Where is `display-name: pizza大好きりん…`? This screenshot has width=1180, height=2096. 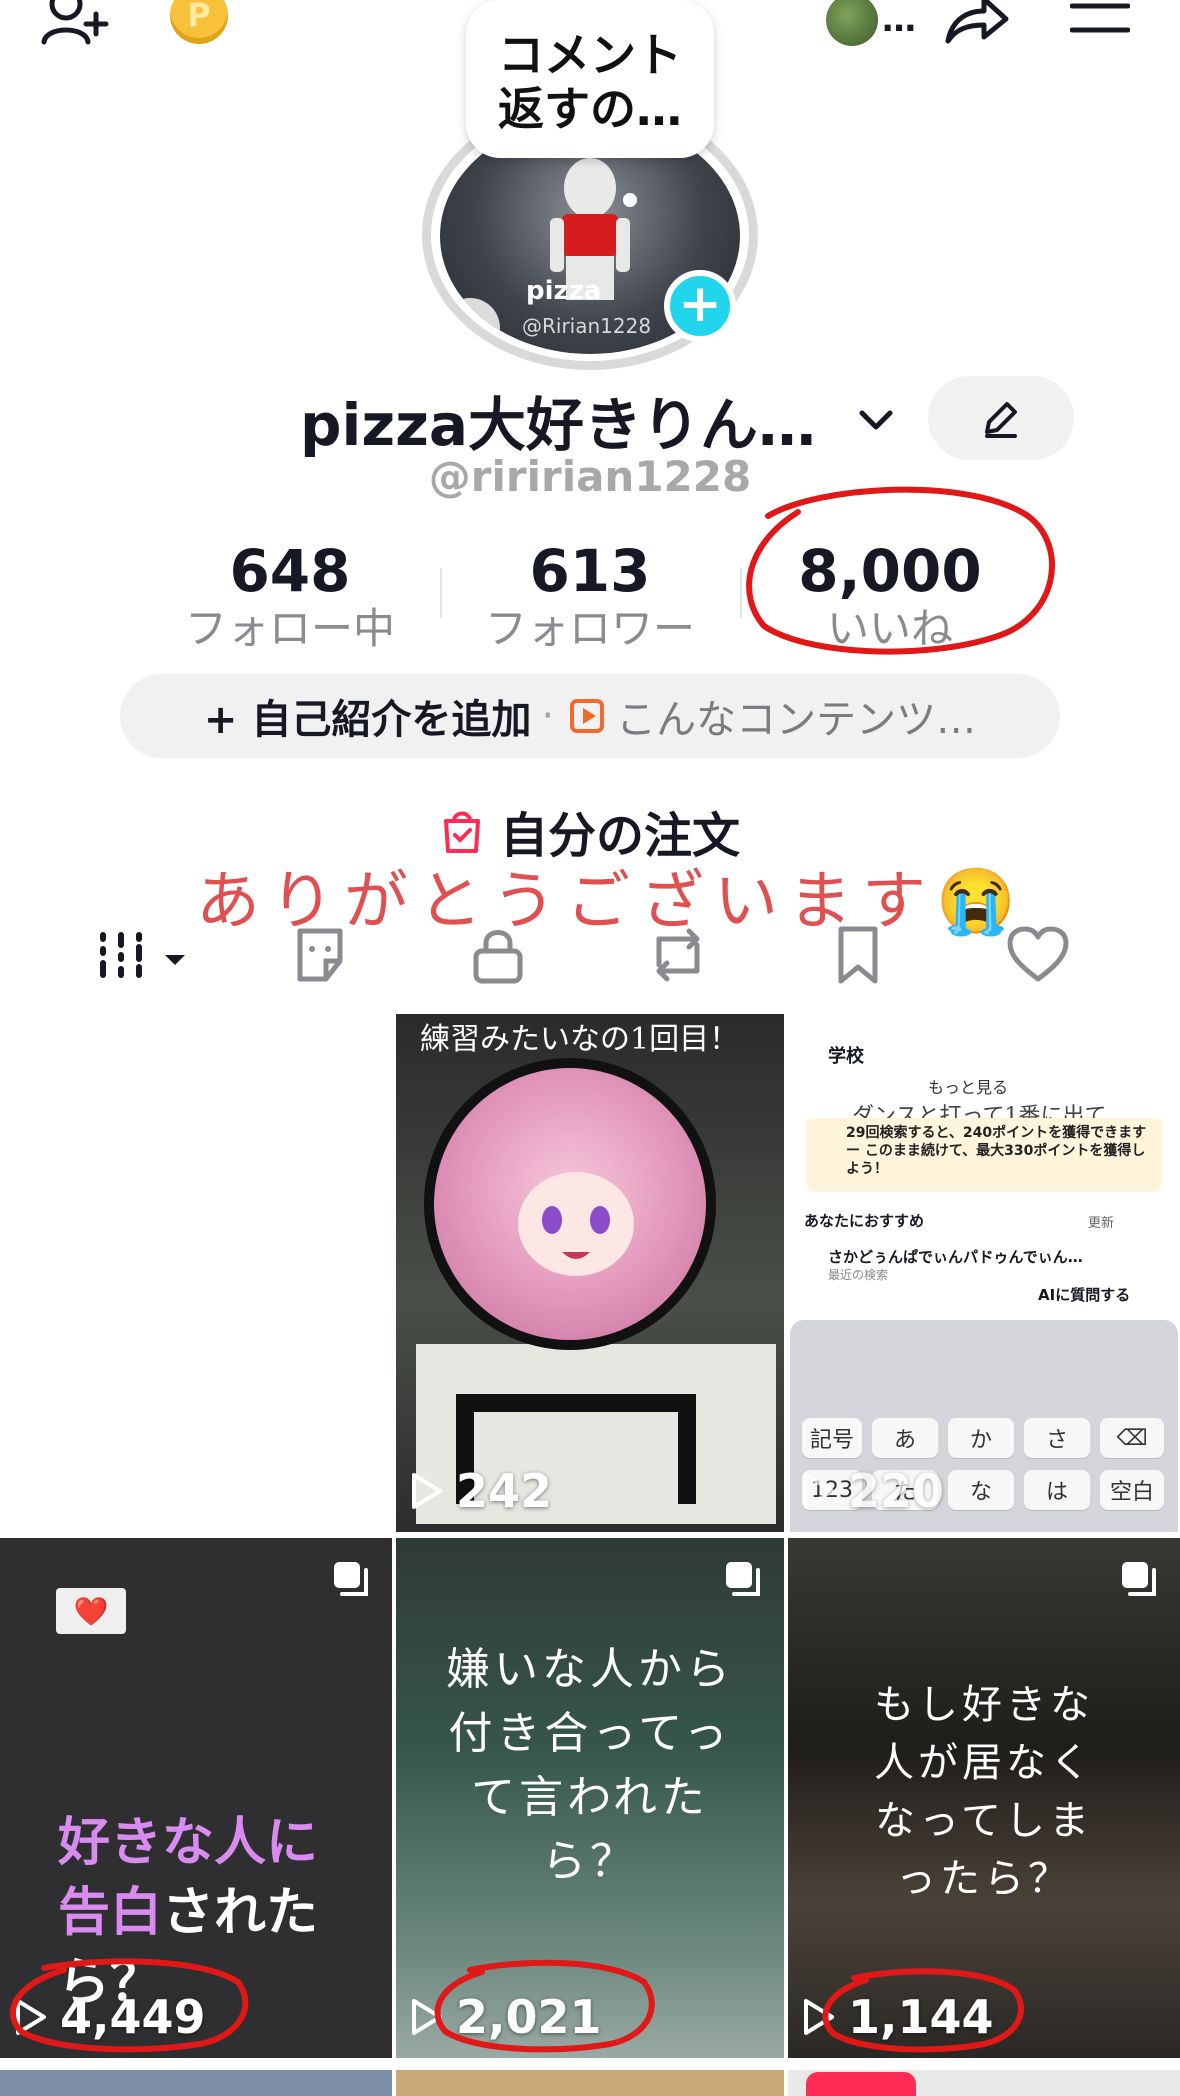 display-name: pizza大好きりん… is located at coordinates (558, 425).